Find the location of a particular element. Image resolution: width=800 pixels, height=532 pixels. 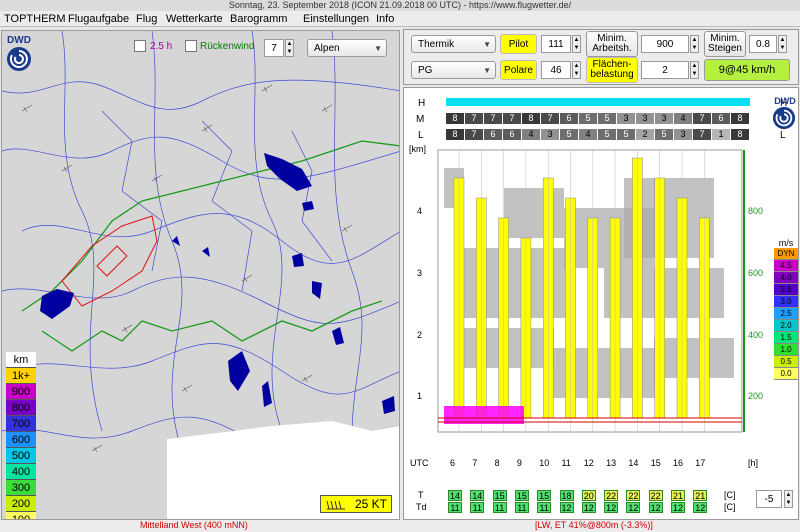

cloud-cover-mid-cell: 8 is located at coordinates (740, 118).